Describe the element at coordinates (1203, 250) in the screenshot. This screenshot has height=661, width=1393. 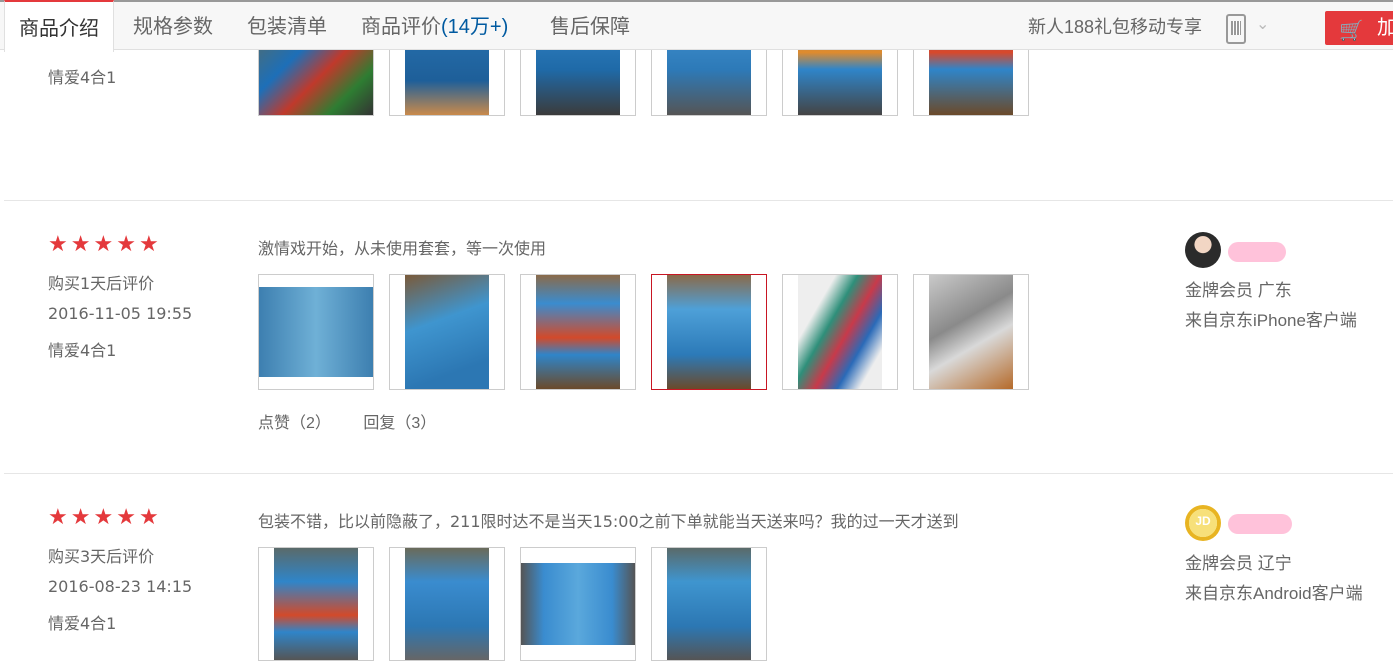
I see `user-avatar` at that location.